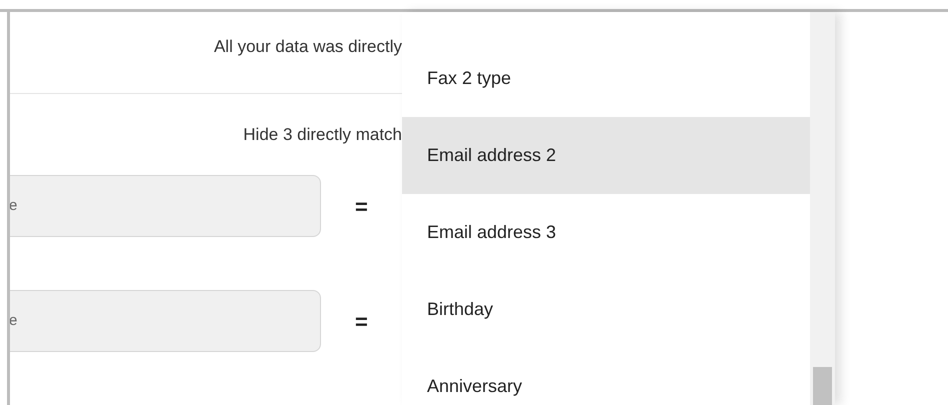  Describe the element at coordinates (308, 47) in the screenshot. I see `status-message: All your data was directly` at that location.